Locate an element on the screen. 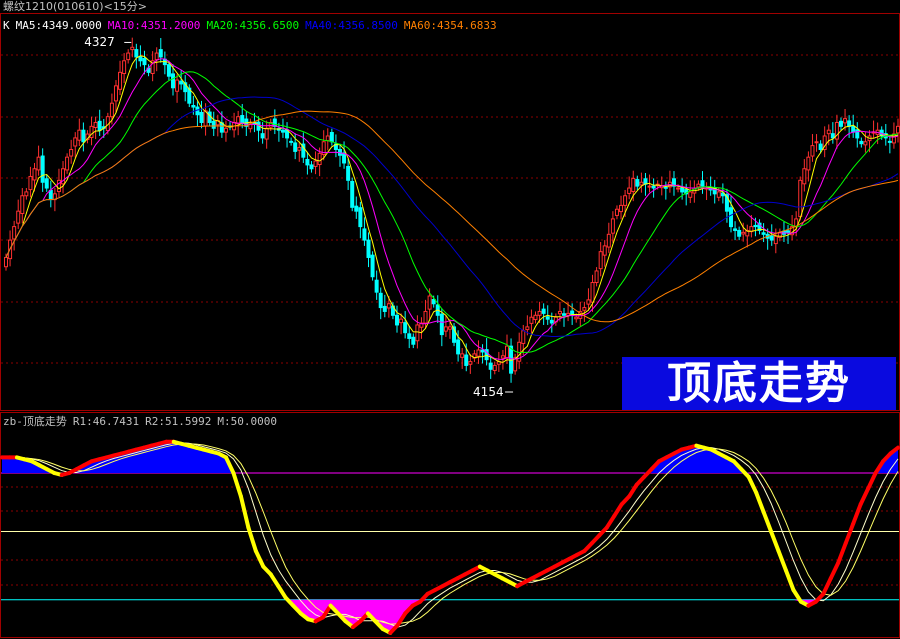 This screenshot has width=900, height=639. ma-legend-item-2: MA10:4351.2000 is located at coordinates (154, 25).